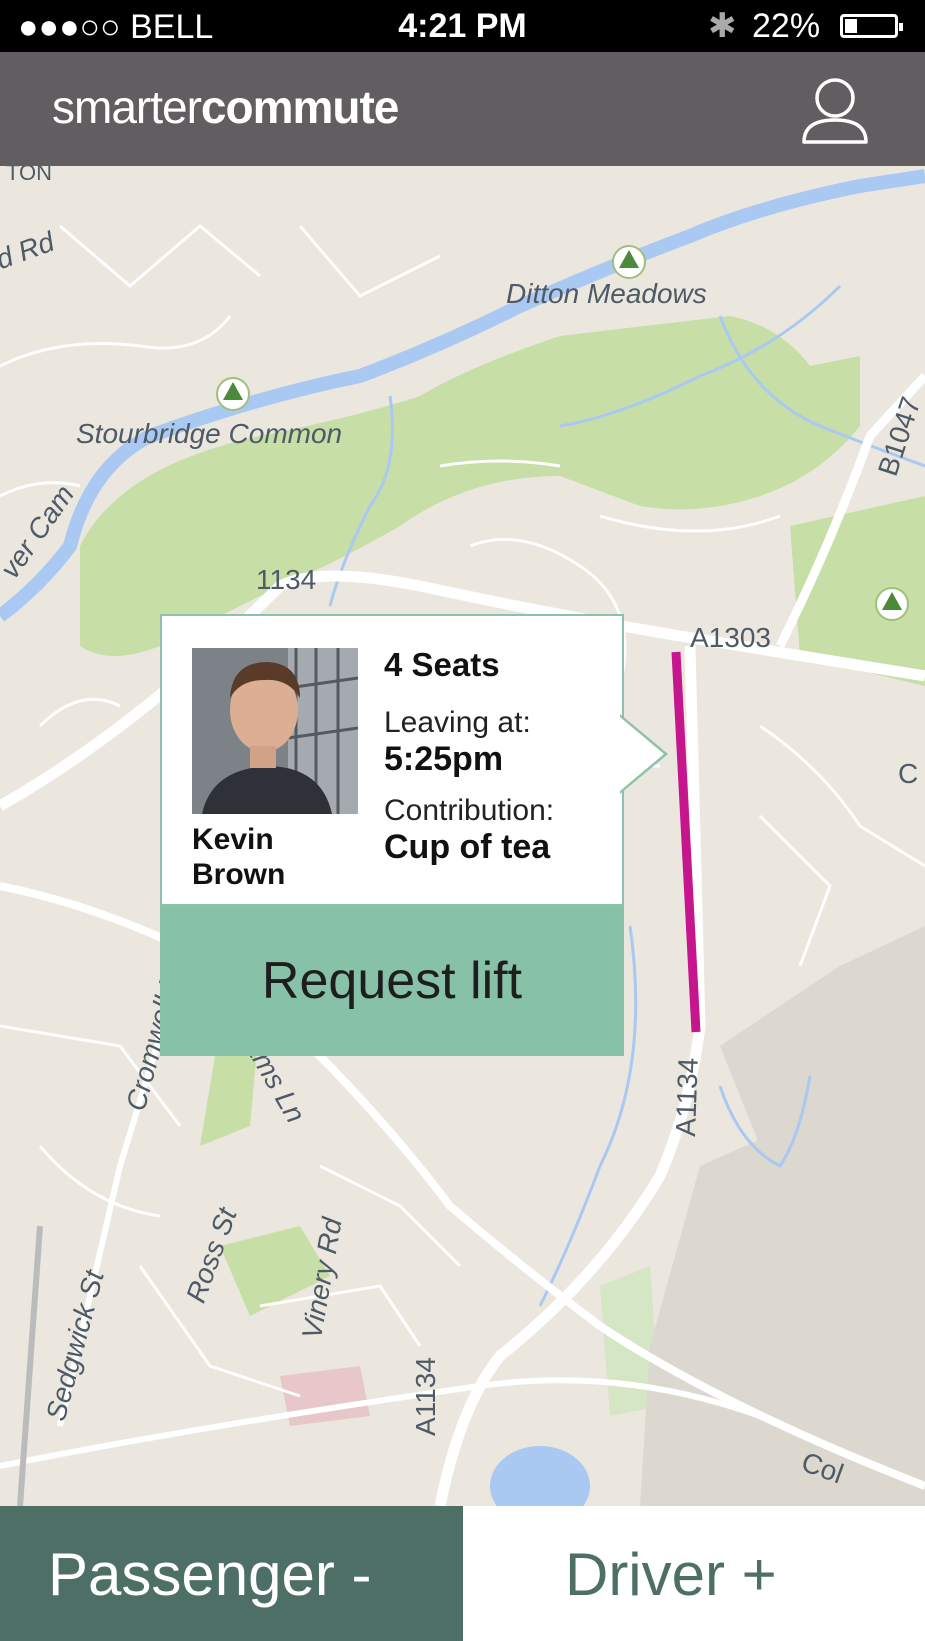  What do you see at coordinates (606, 293) in the screenshot?
I see `map-label-ditton-meadows: Ditton Meadows` at bounding box center [606, 293].